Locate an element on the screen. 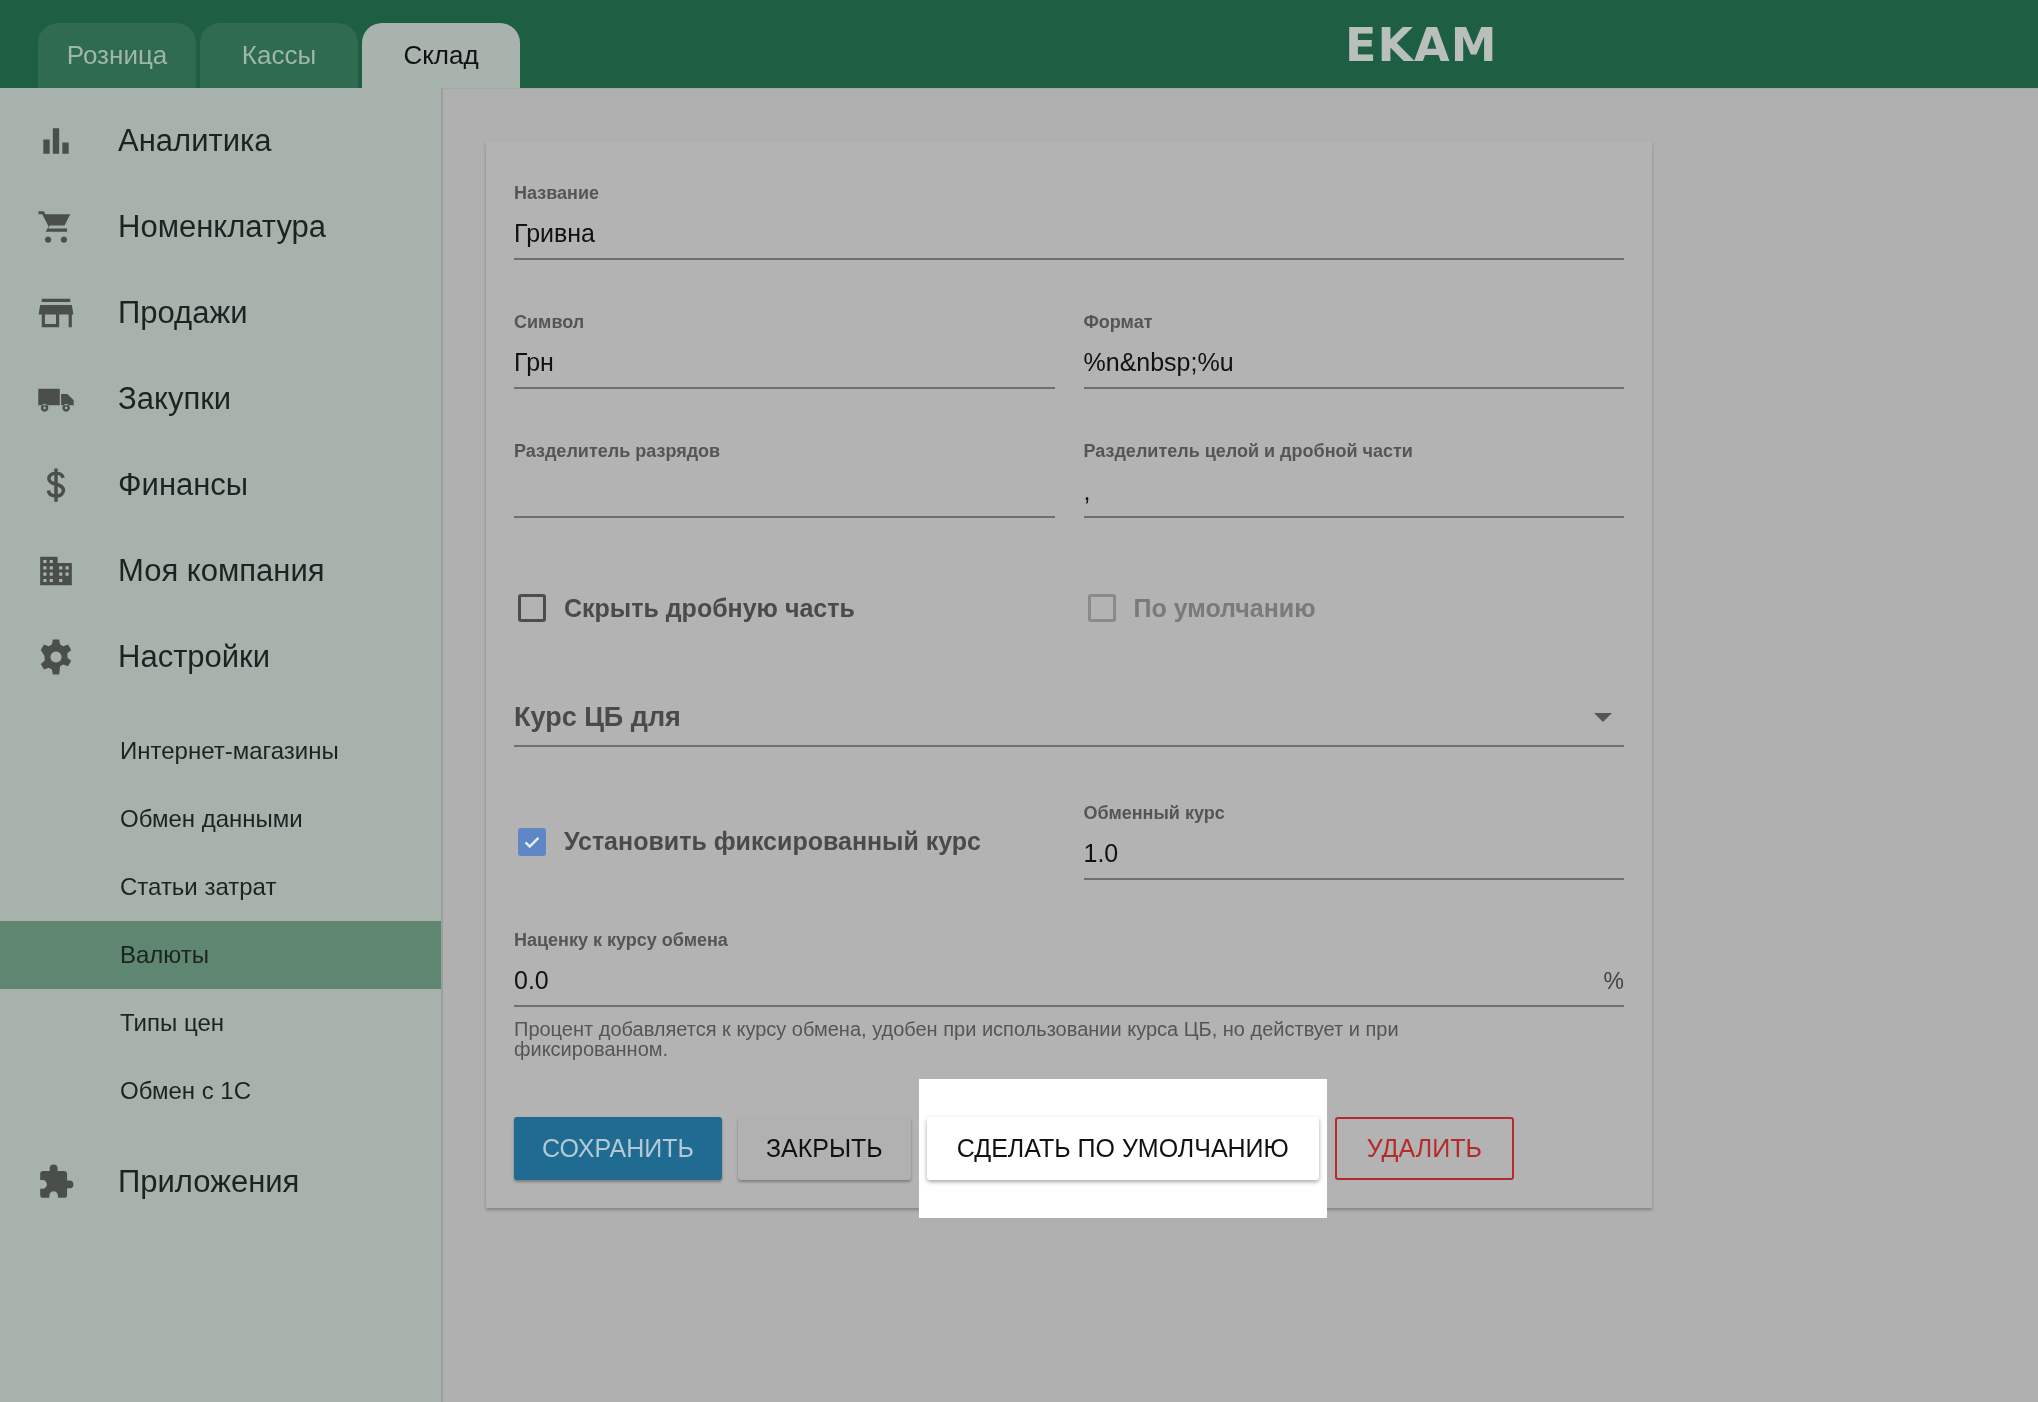 The image size is (2038, 1402). close-button: ЗАКРЫТЬ is located at coordinates (824, 1148).